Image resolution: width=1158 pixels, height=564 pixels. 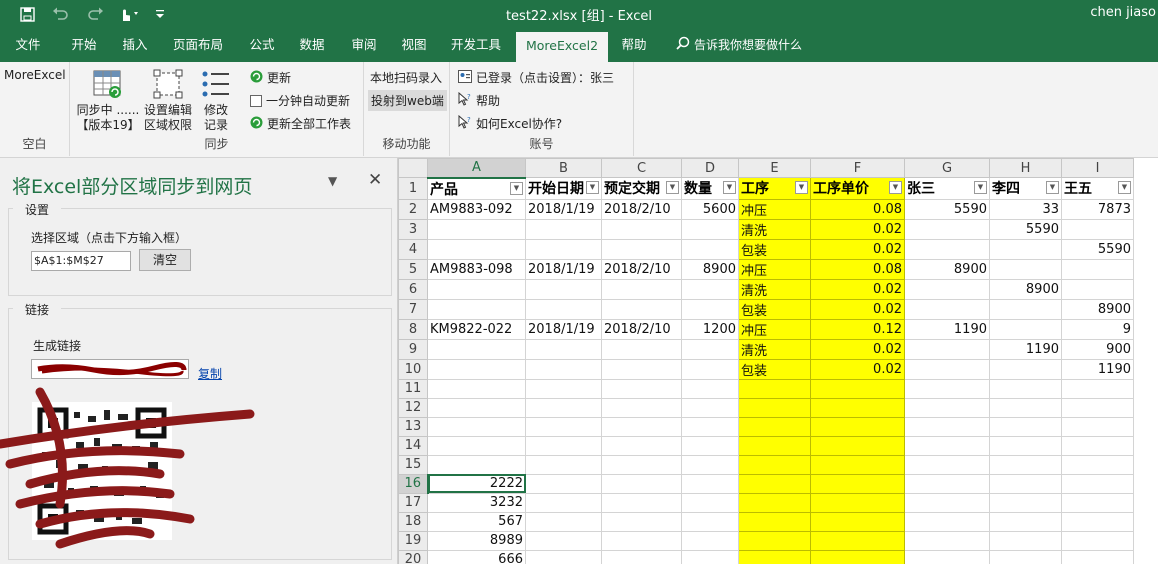 What do you see at coordinates (256, 100) in the screenshot?
I see `auto-refresh-check` at bounding box center [256, 100].